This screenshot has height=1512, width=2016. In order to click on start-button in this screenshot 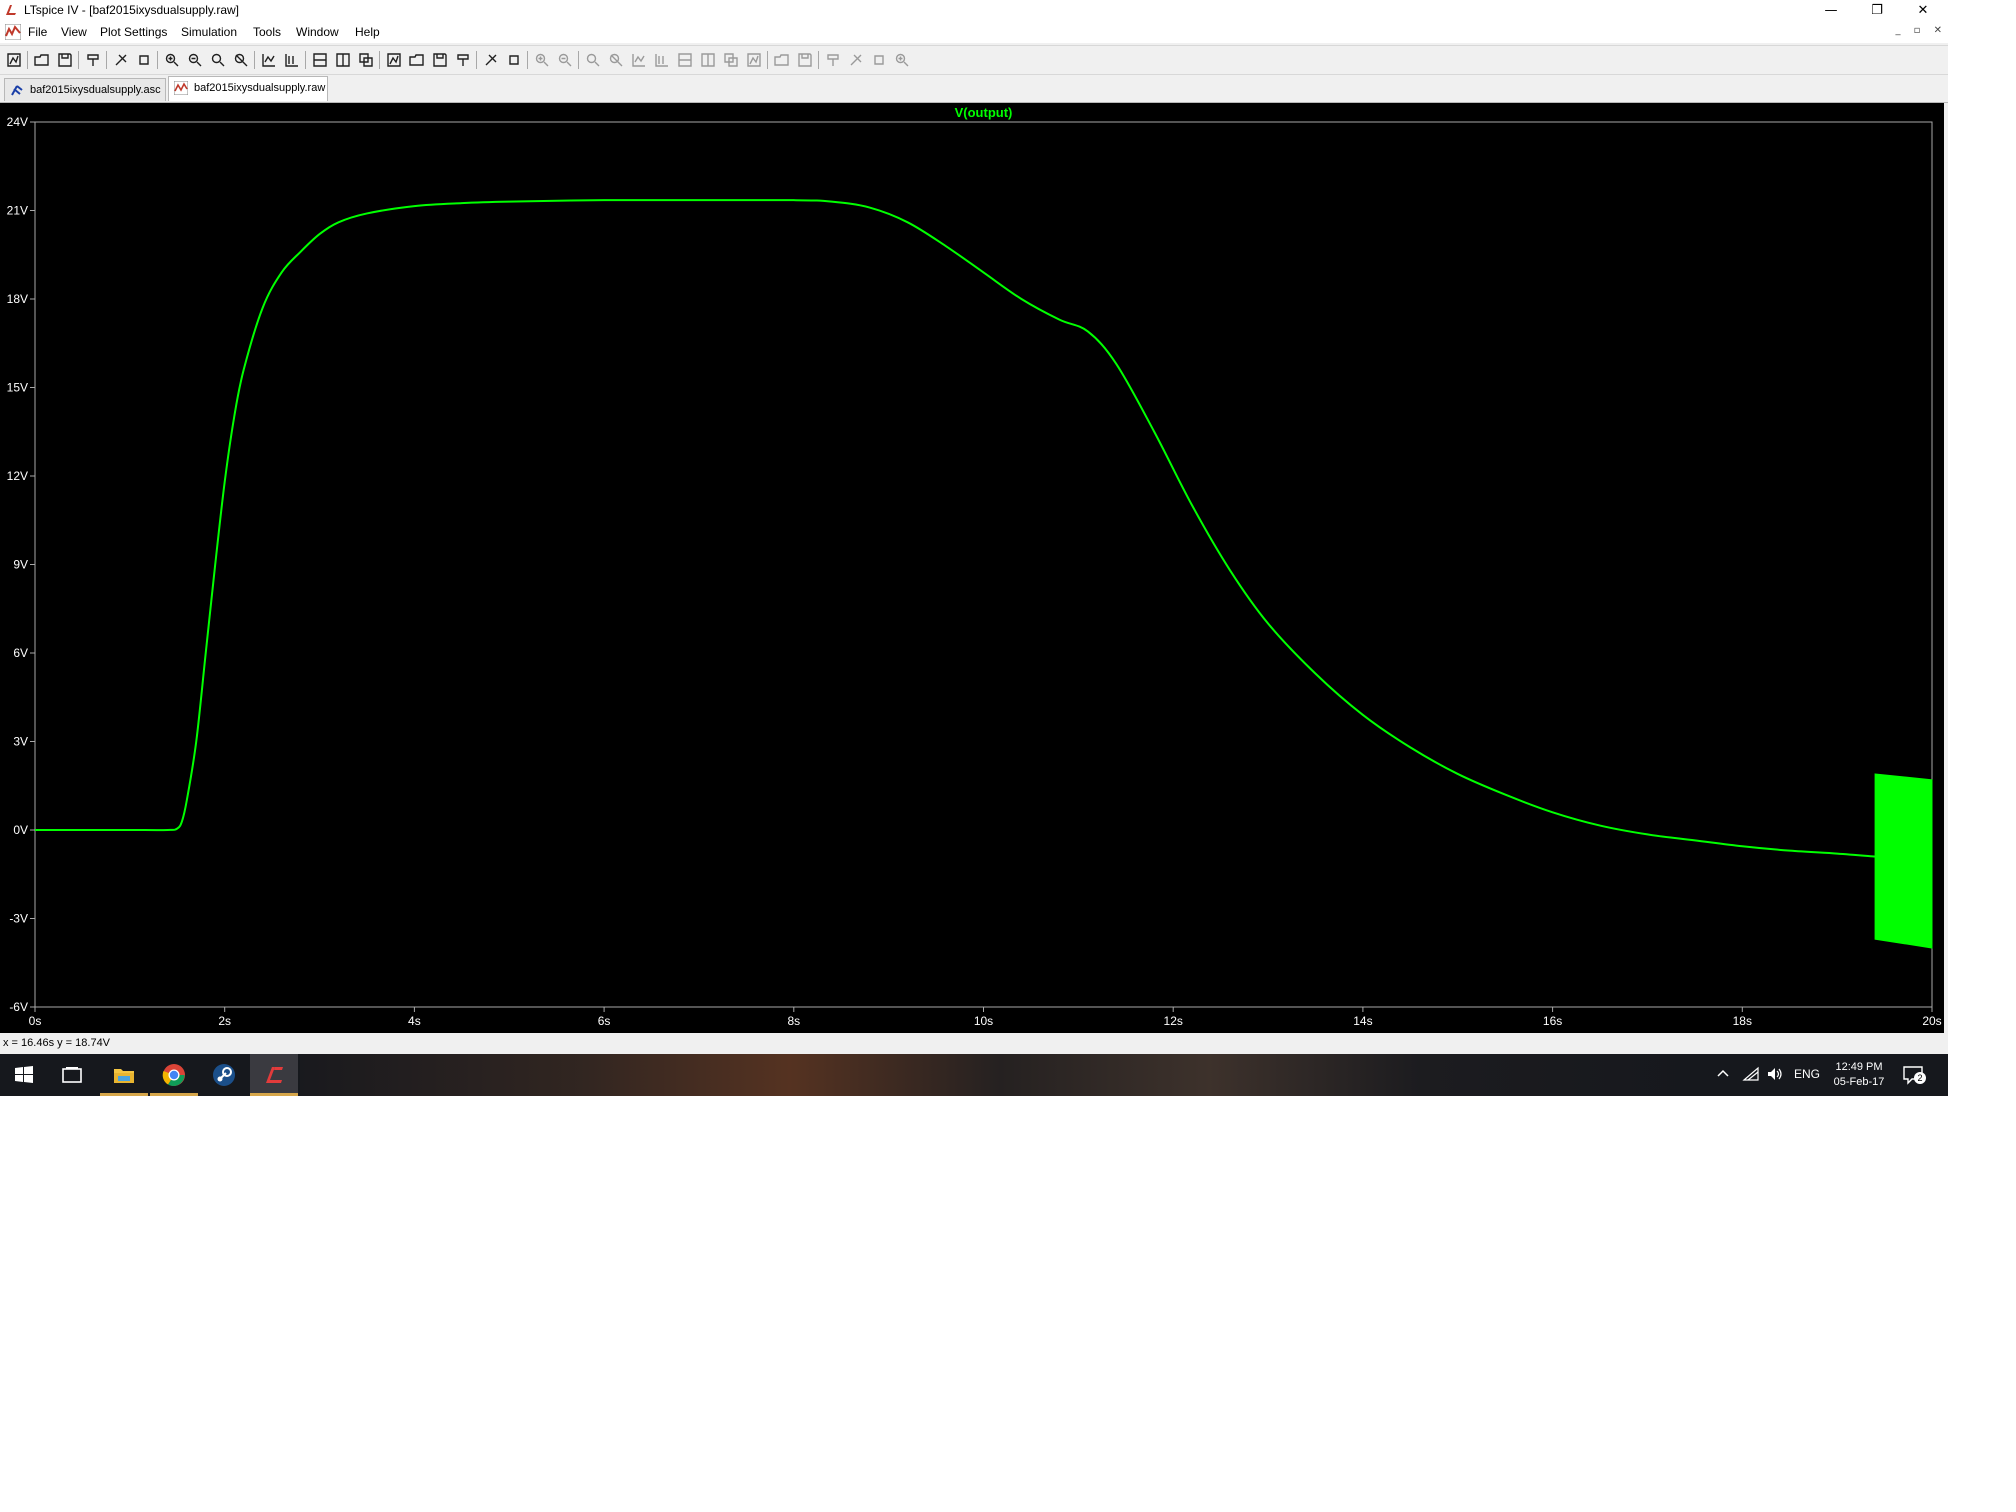, I will do `click(24, 1075)`.